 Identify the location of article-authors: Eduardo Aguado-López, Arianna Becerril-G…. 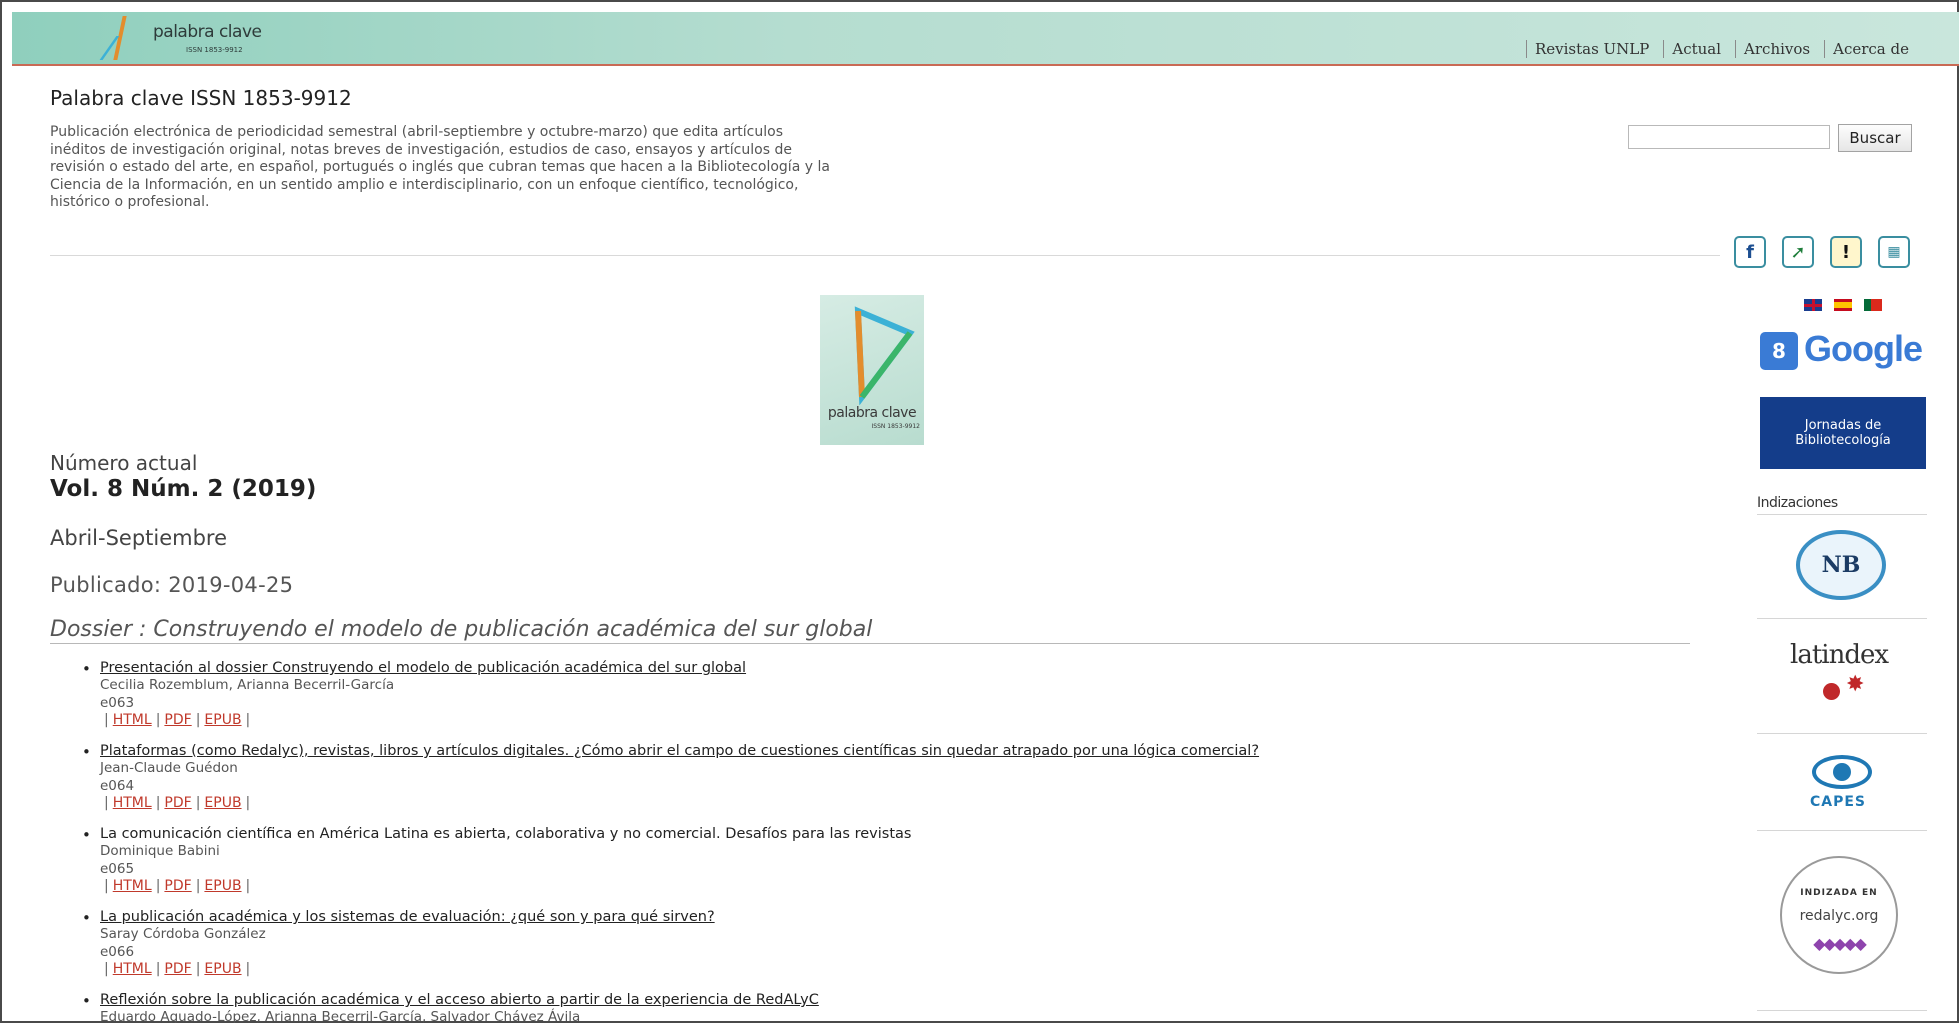
(340, 1016).